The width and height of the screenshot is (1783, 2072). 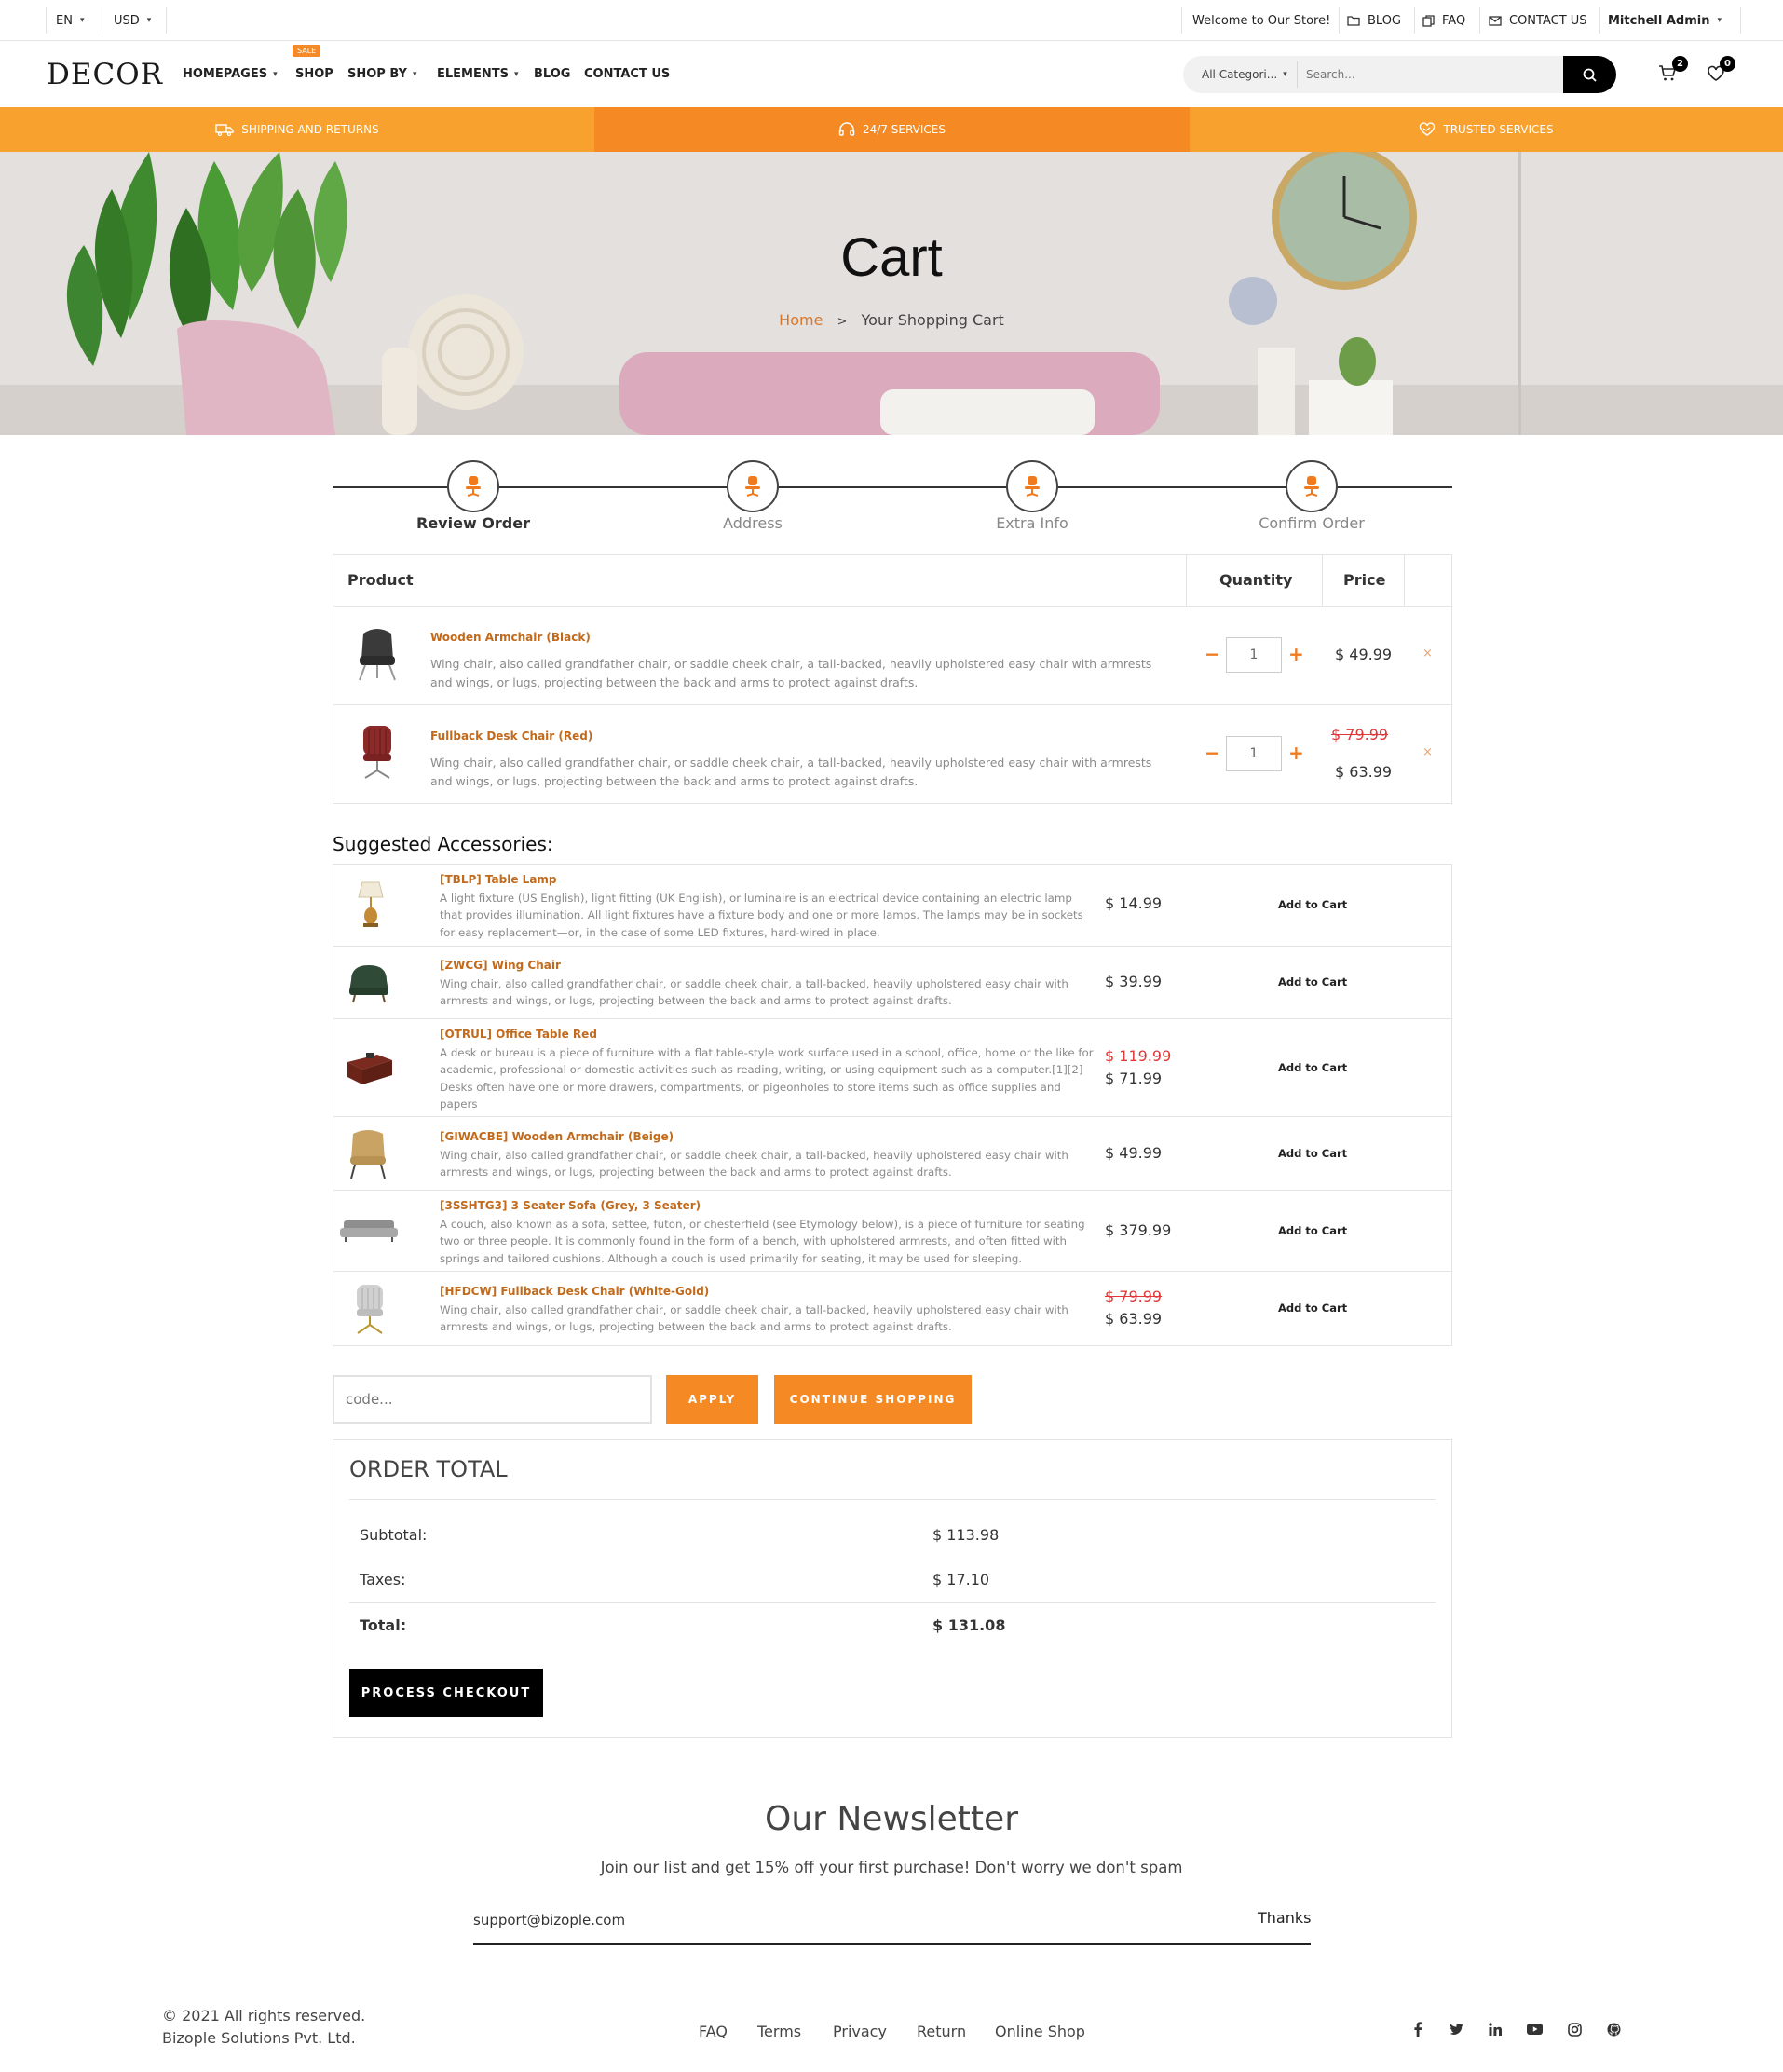 What do you see at coordinates (892, 257) in the screenshot?
I see `page-title: Cart` at bounding box center [892, 257].